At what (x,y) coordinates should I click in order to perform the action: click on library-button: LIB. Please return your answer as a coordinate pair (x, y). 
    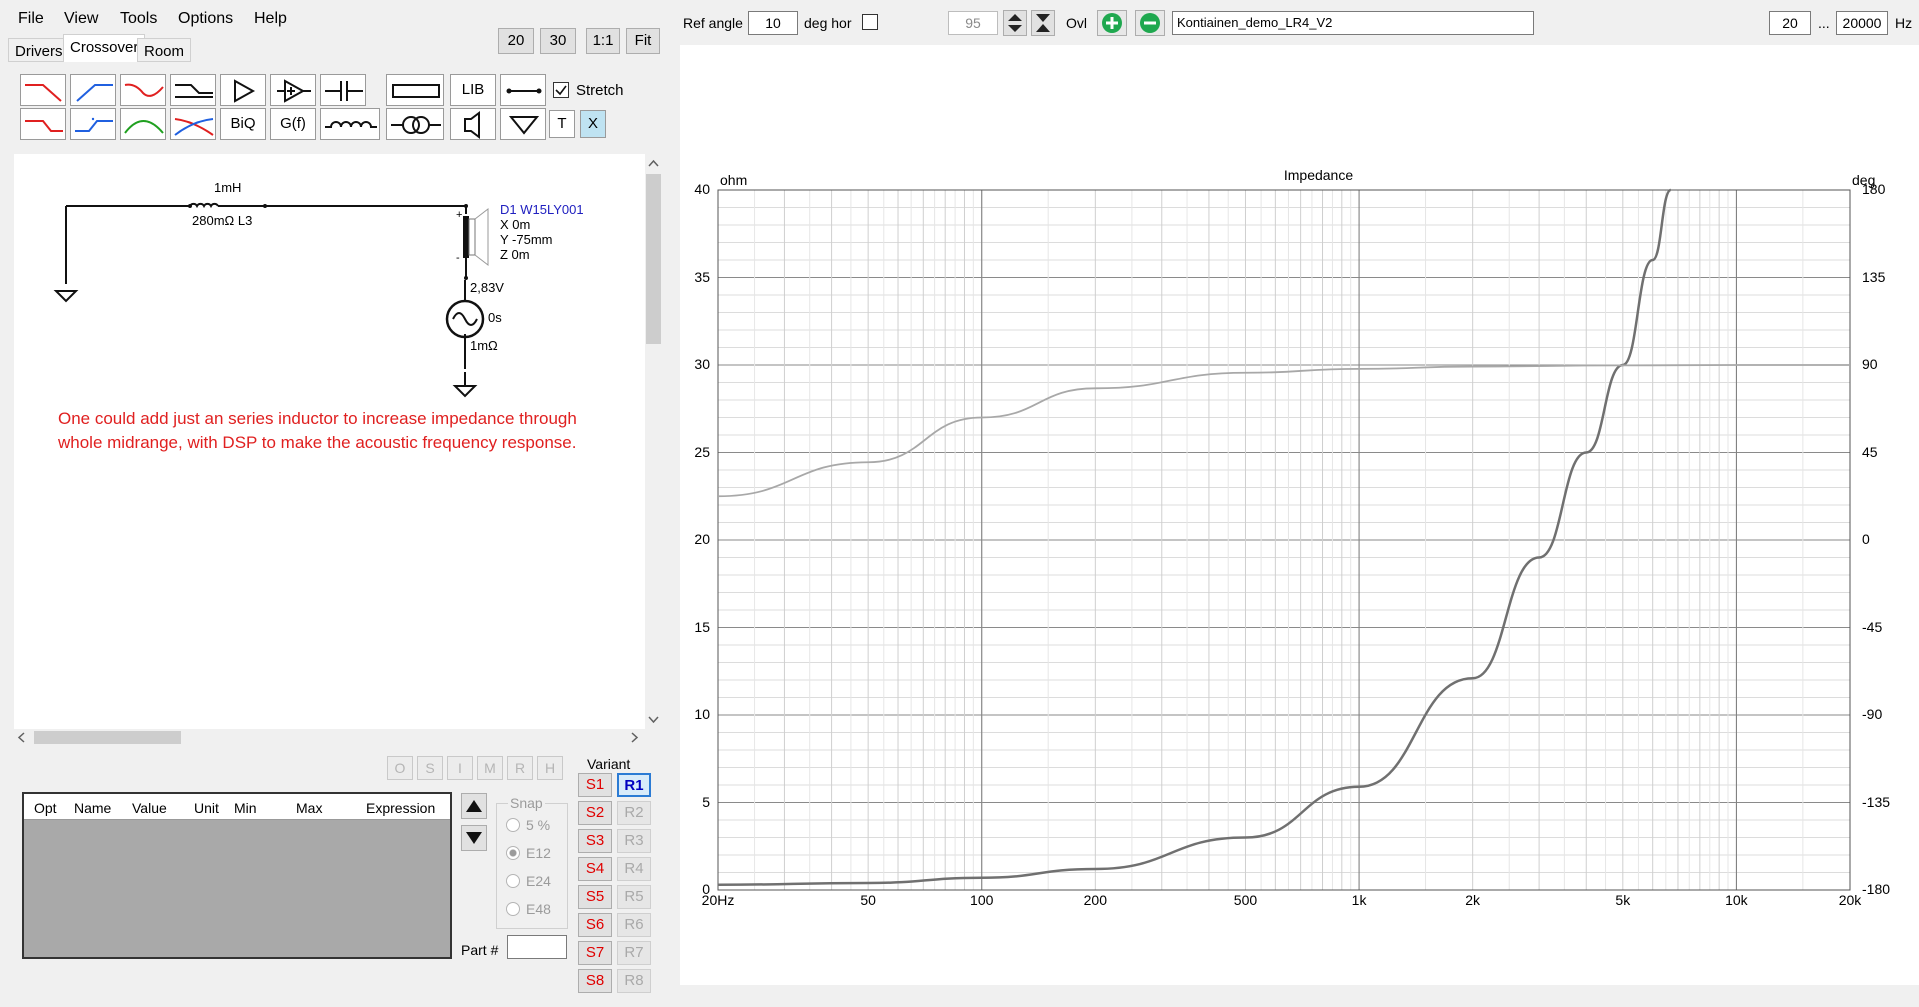
    Looking at the image, I should click on (473, 90).